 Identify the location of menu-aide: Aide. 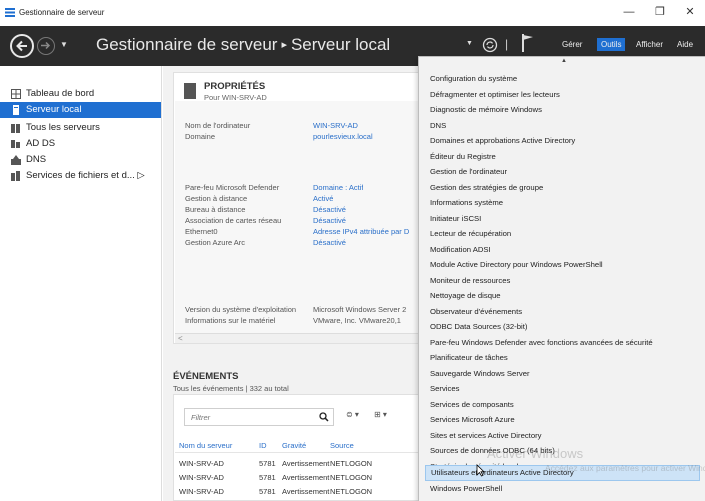
(685, 44).